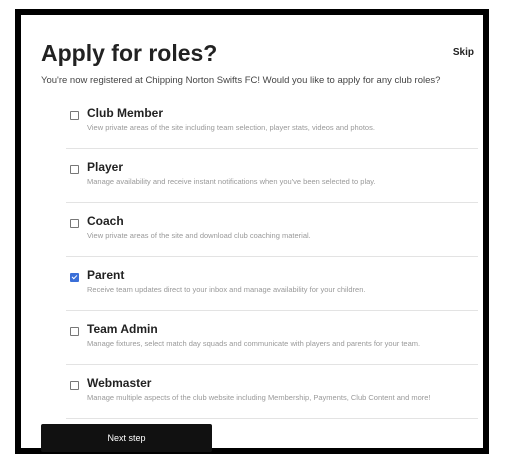  What do you see at coordinates (129, 53) in the screenshot?
I see `page-title: Apply for roles?` at bounding box center [129, 53].